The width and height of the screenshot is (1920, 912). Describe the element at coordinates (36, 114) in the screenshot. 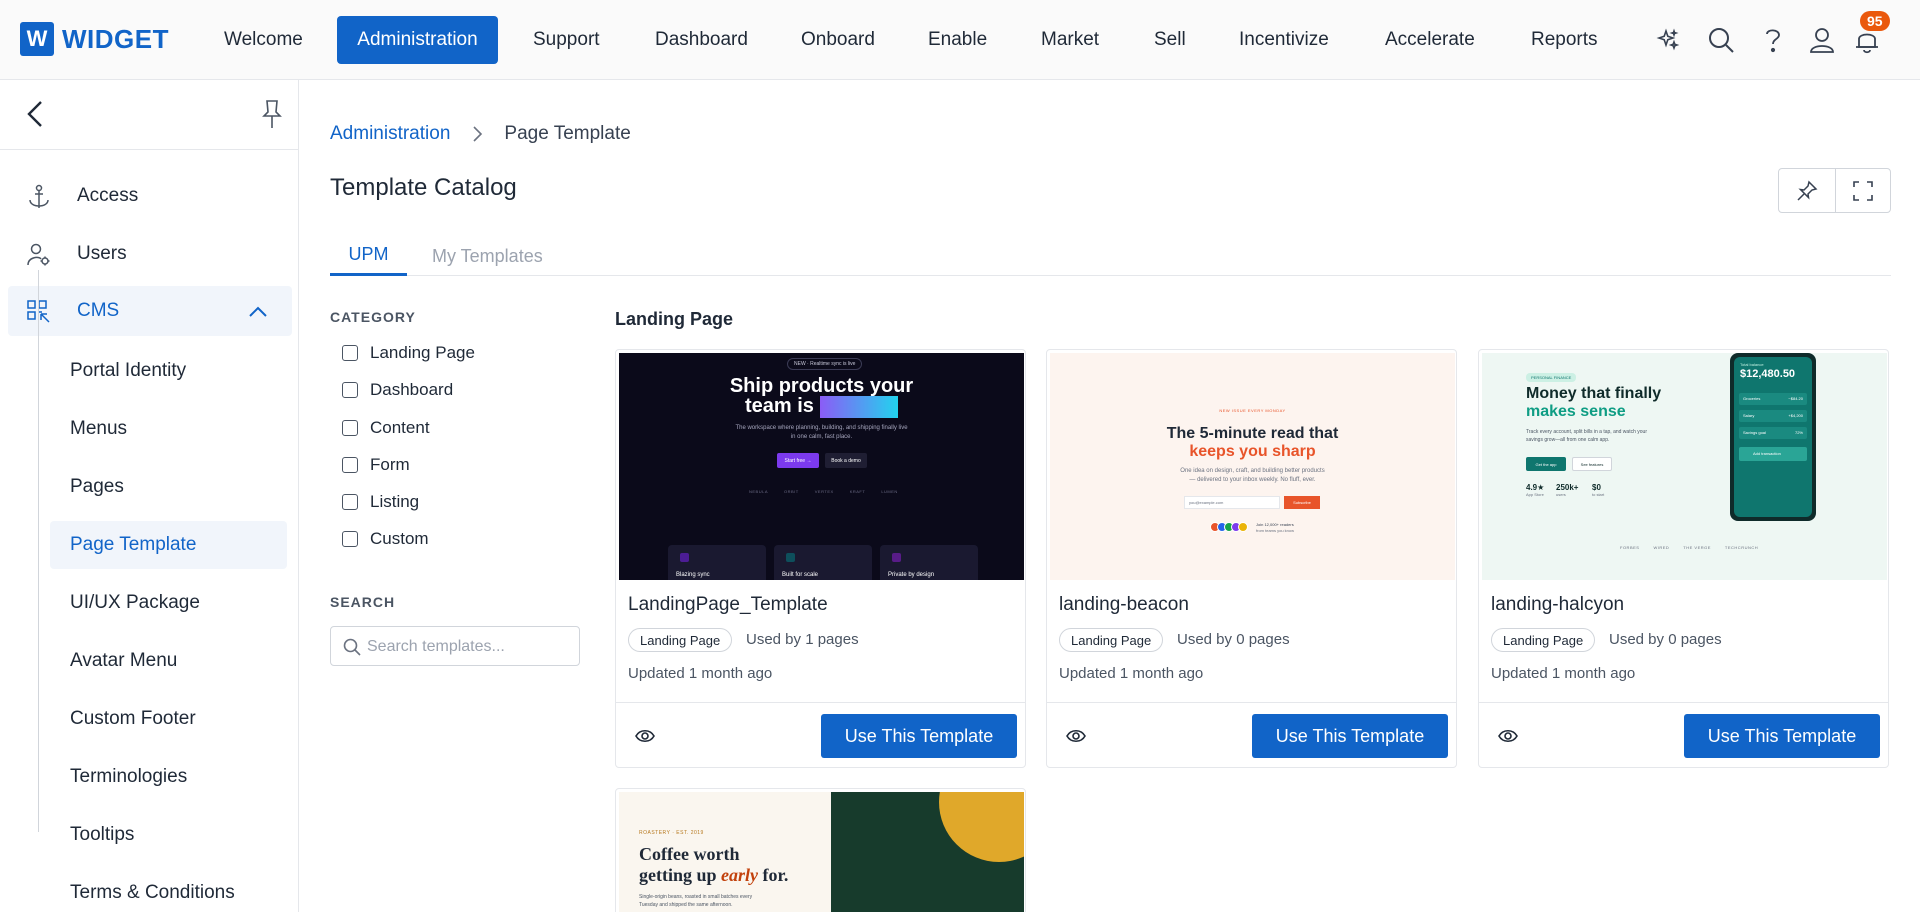

I see `chevron-left-icon` at that location.